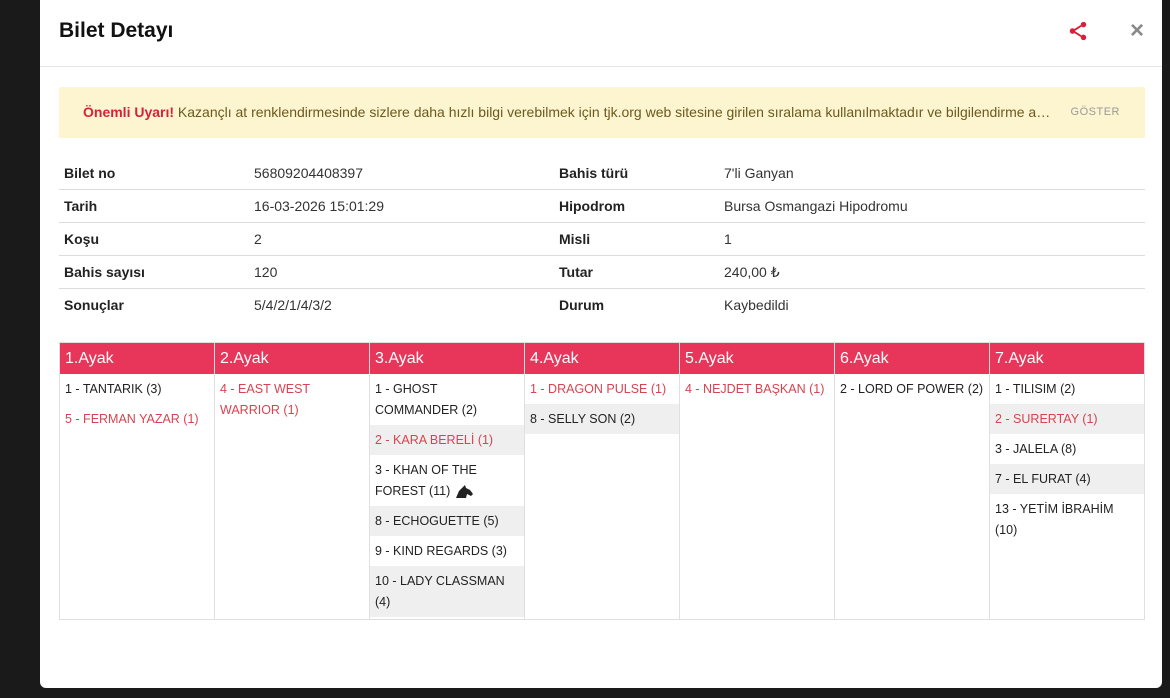  What do you see at coordinates (441, 551) in the screenshot?
I see `horse-label: 9 - KIND REGARDS (3)` at bounding box center [441, 551].